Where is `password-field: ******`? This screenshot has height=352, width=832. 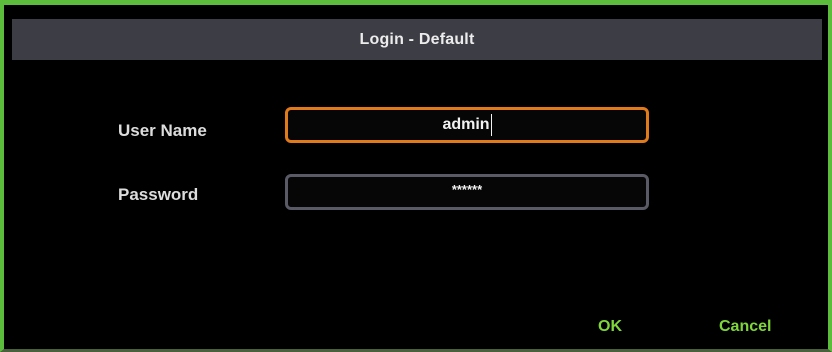 password-field: ****** is located at coordinates (467, 192).